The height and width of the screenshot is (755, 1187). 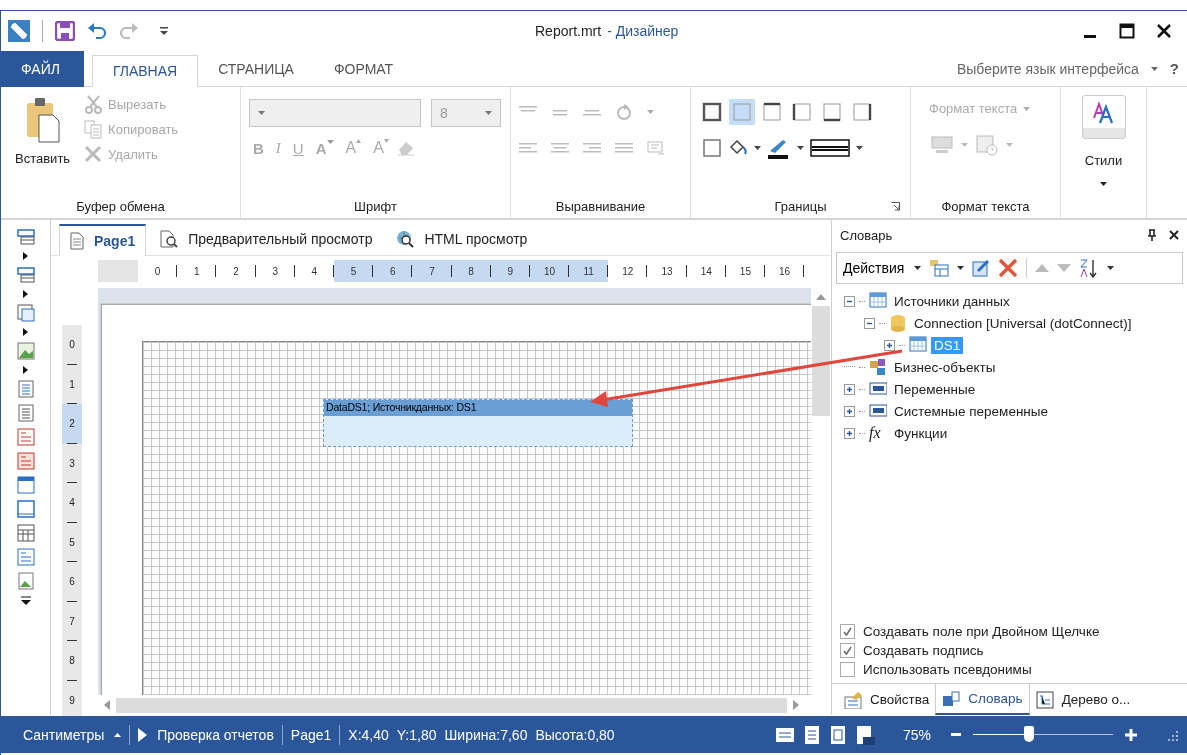 I want to click on caret-up-icon, so click(x=118, y=734).